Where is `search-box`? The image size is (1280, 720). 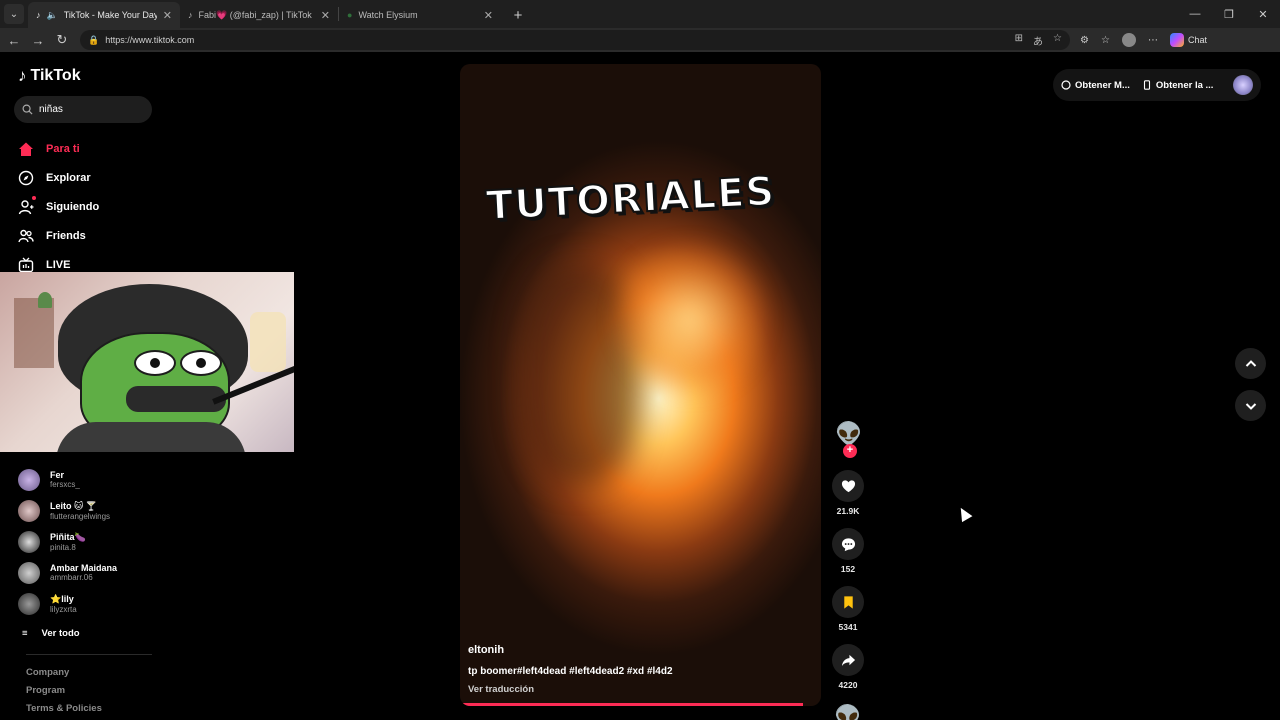
search-box is located at coordinates (83, 109).